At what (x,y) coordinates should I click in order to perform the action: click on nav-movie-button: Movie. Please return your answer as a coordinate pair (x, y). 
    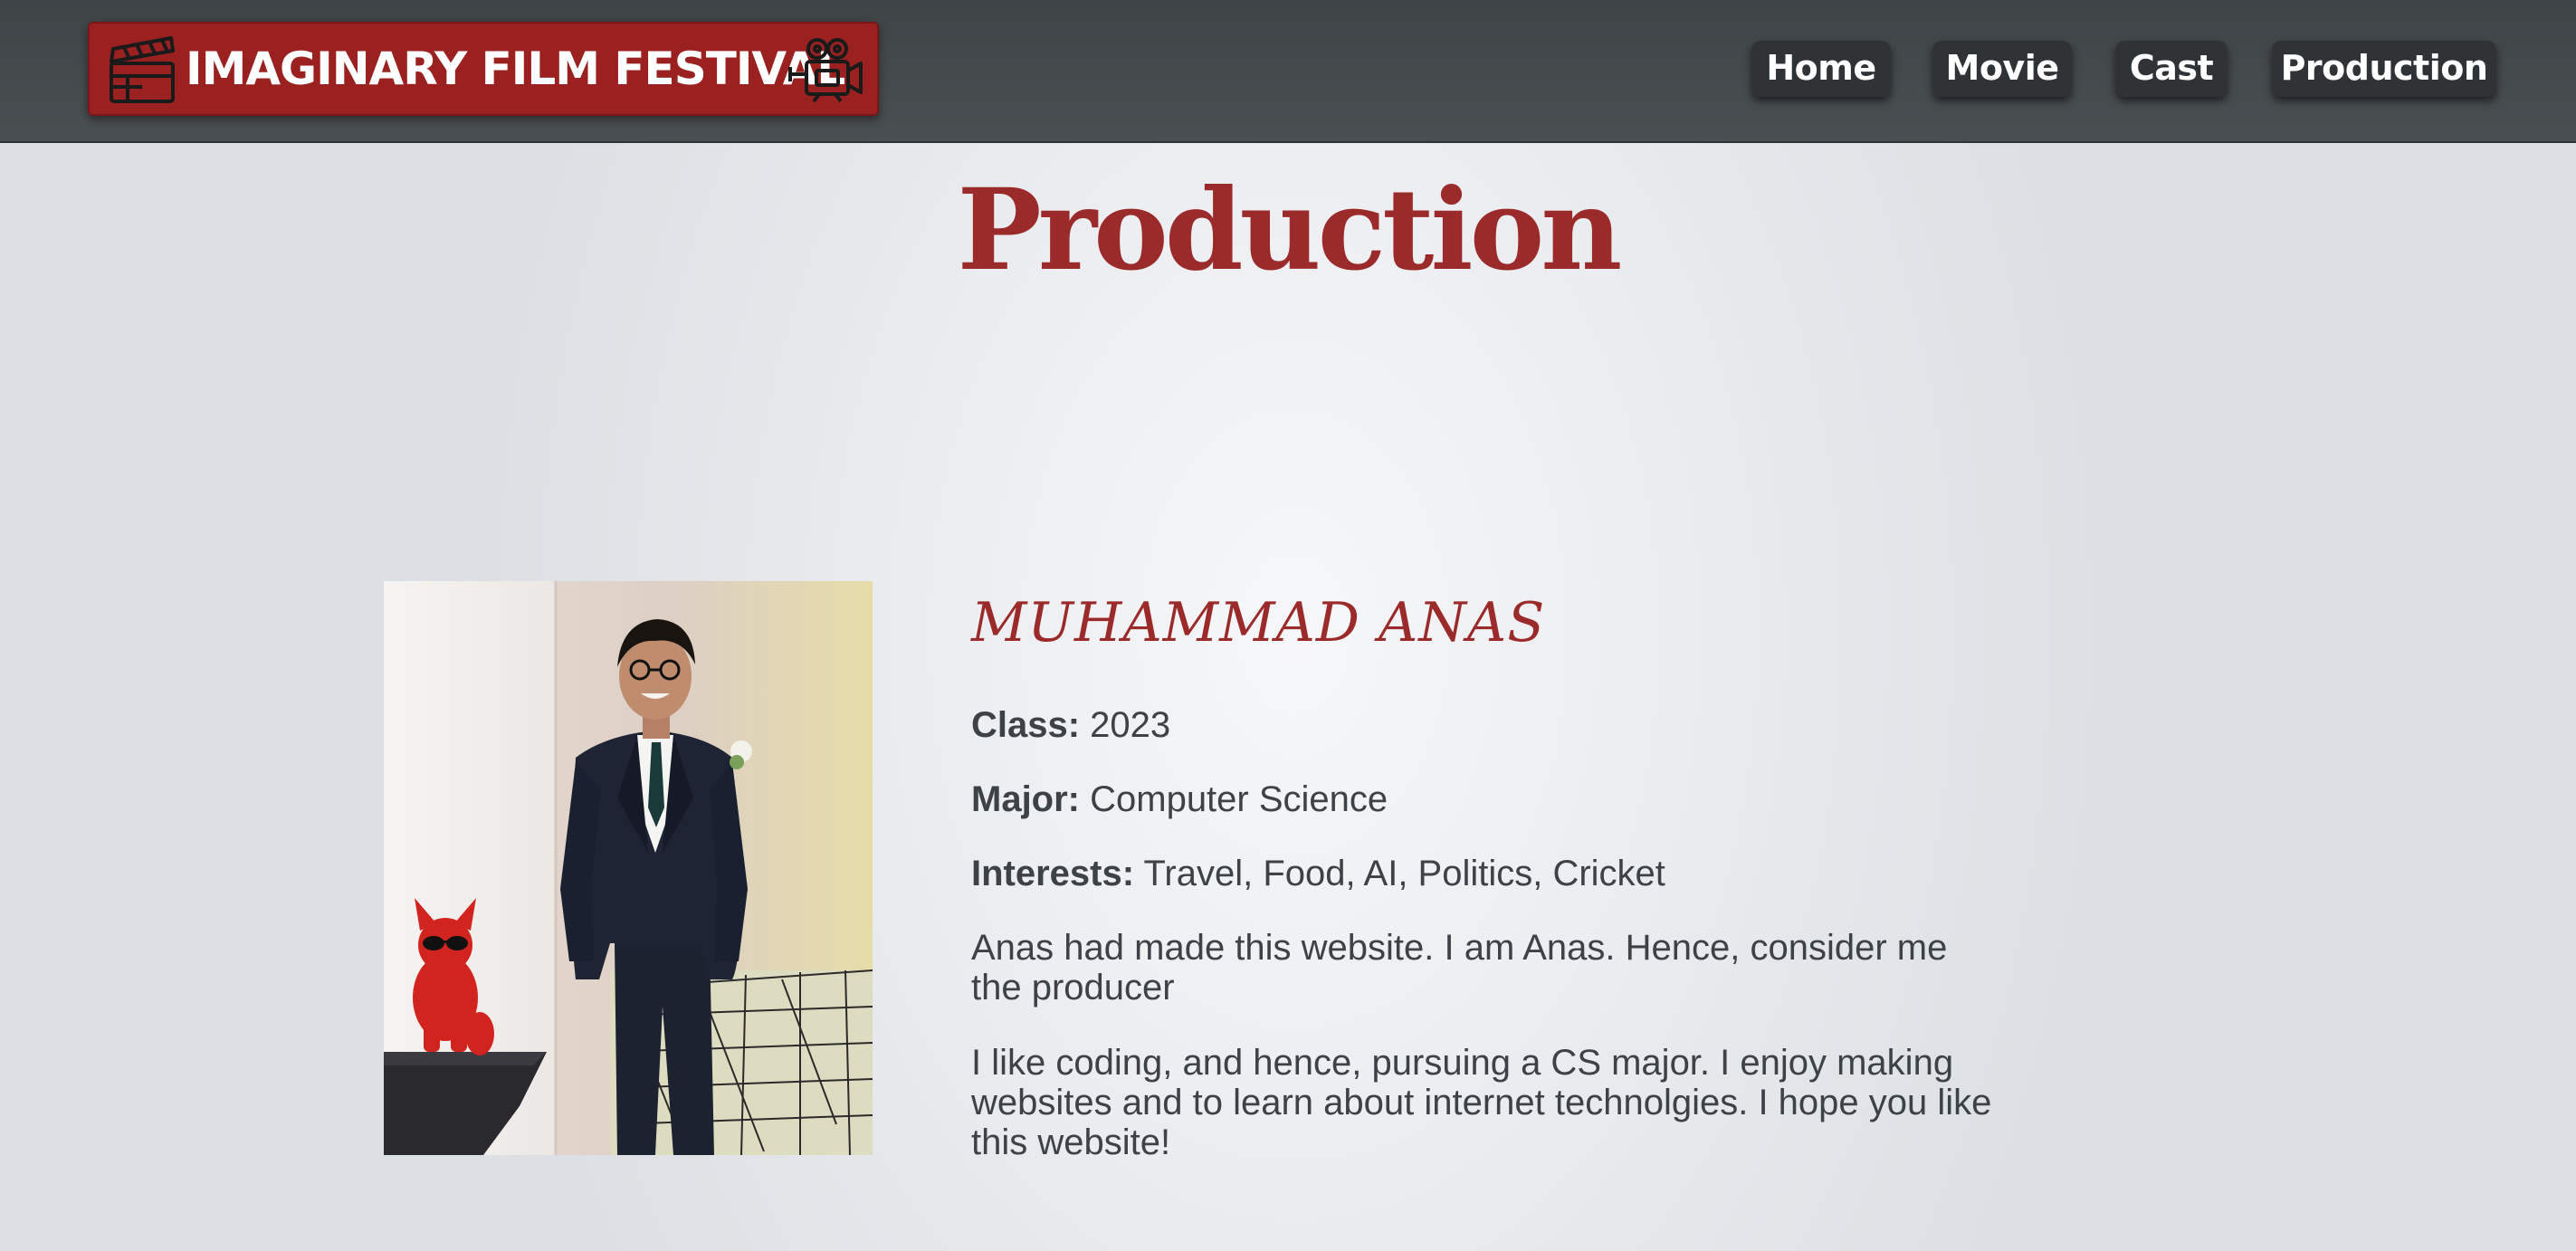
    Looking at the image, I should click on (2002, 69).